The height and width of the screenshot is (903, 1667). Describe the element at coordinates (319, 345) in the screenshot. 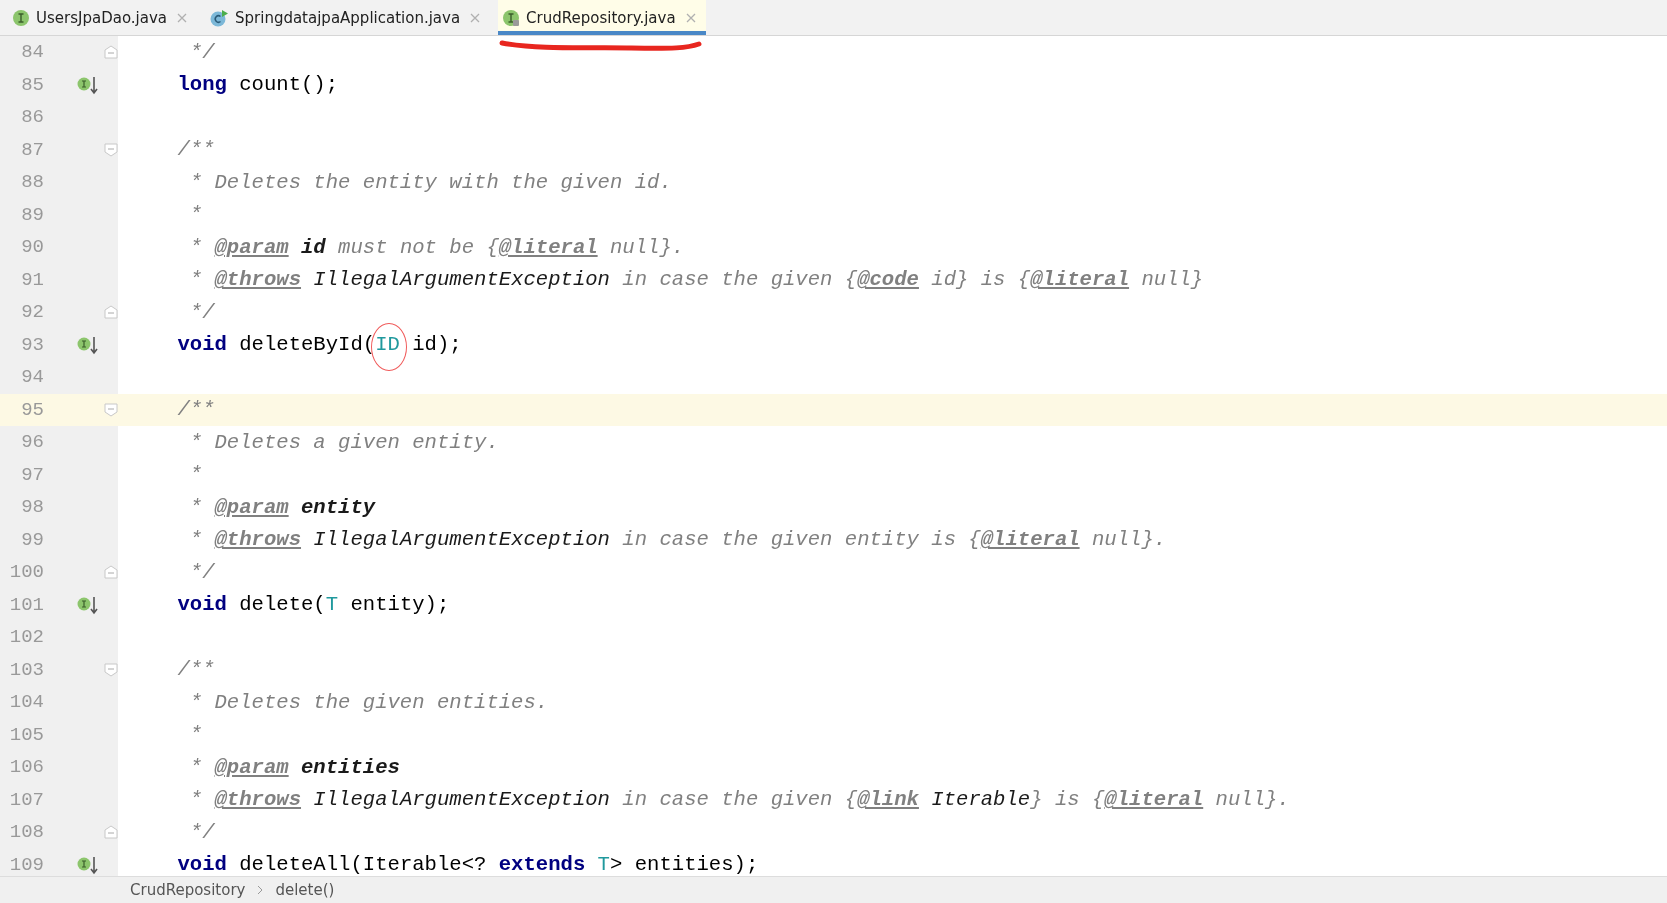

I see `code-line: void deleteById(ID id);` at that location.